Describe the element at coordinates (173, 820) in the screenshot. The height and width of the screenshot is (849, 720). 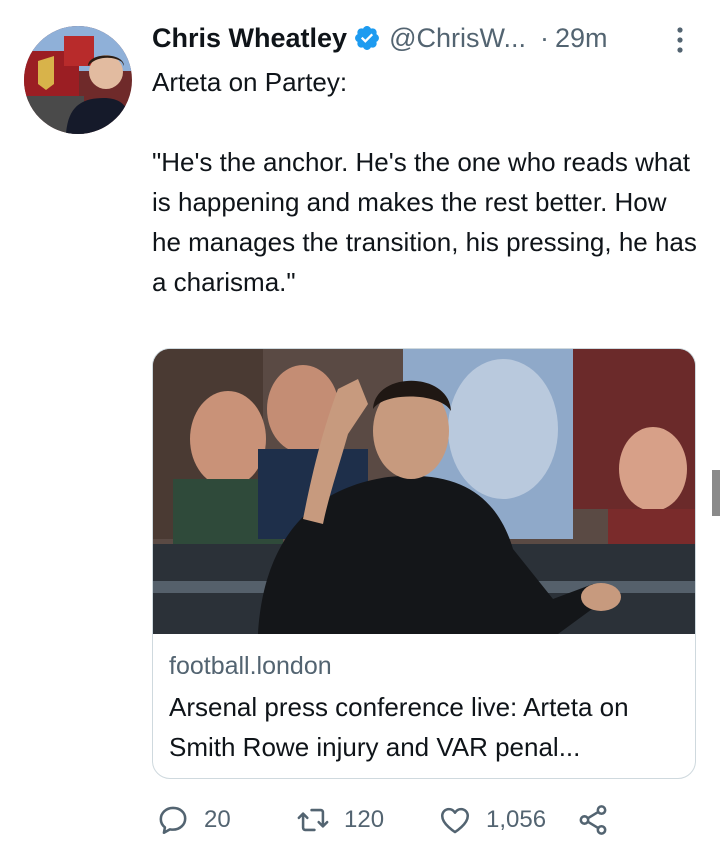
I see `reply-icon` at that location.